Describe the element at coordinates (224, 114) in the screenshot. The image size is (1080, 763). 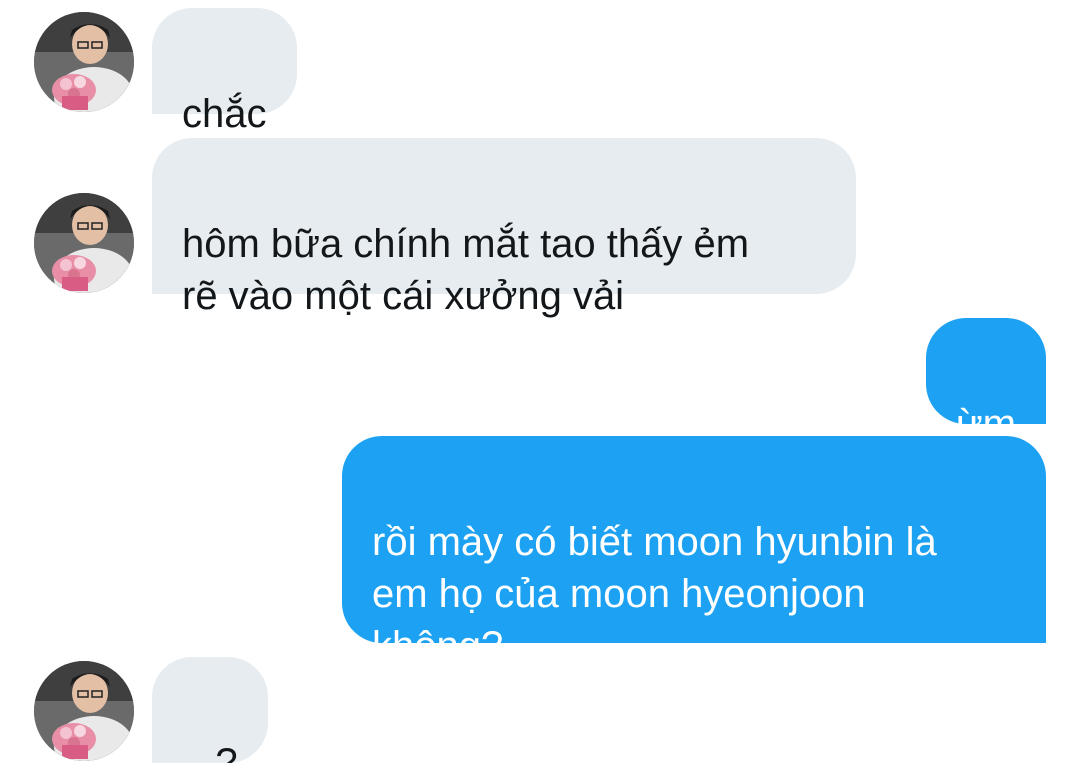
I see `message-text: chắc` at that location.